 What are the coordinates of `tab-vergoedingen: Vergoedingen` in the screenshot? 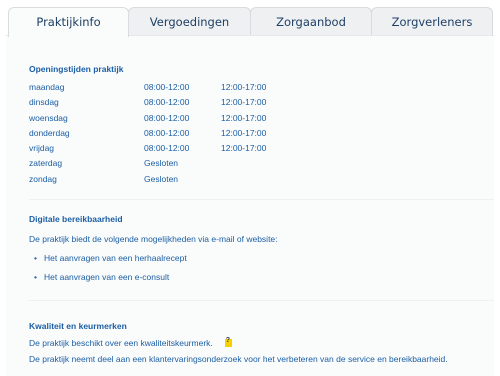 It's located at (189, 21).